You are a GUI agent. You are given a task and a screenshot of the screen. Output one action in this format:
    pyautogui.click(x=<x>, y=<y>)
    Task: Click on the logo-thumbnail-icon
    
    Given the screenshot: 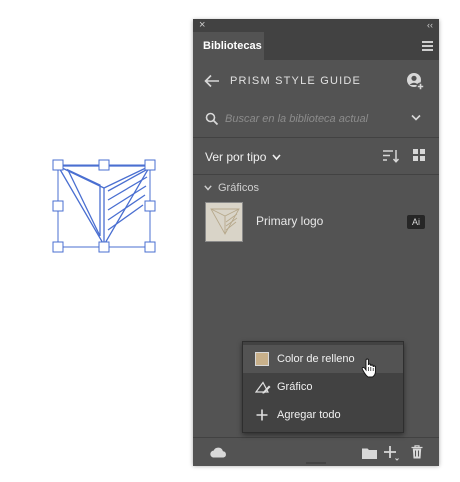 What is the action you would take?
    pyautogui.click(x=225, y=221)
    